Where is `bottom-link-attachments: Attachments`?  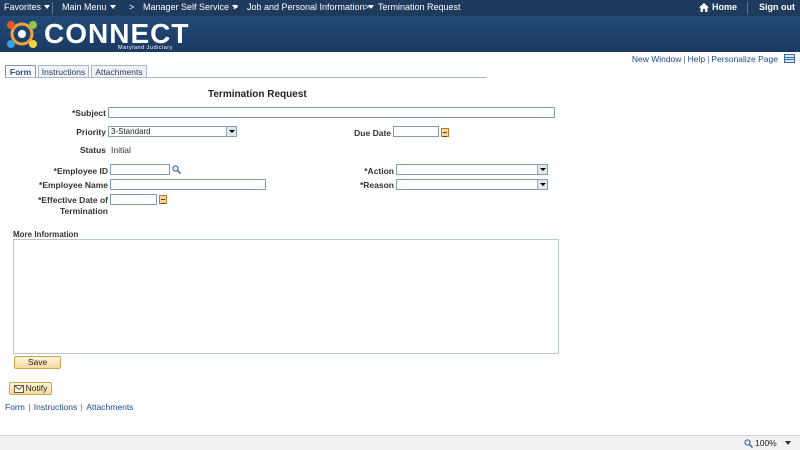
bottom-link-attachments: Attachments is located at coordinates (109, 407).